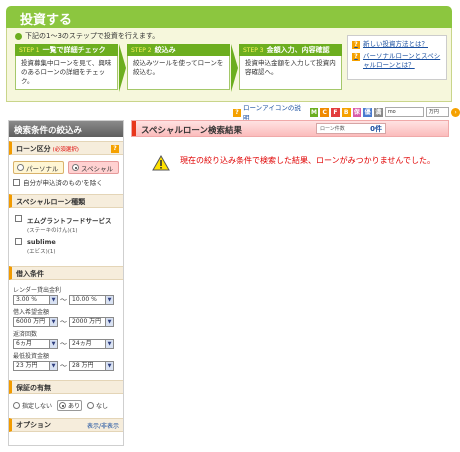  Describe the element at coordinates (66, 148) in the screenshot. I see `section-loan-type: ローン区分 (必須選択) ?` at that location.